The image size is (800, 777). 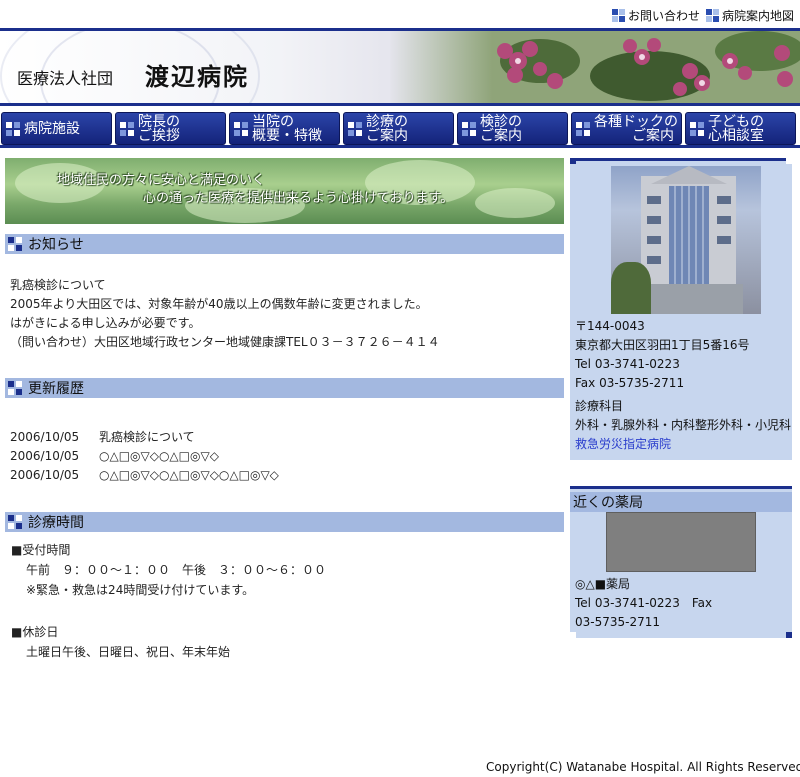 I want to click on reception-time: 午前 ９：００～１：００ 午後 ３：００～６：００, so click(x=176, y=570).